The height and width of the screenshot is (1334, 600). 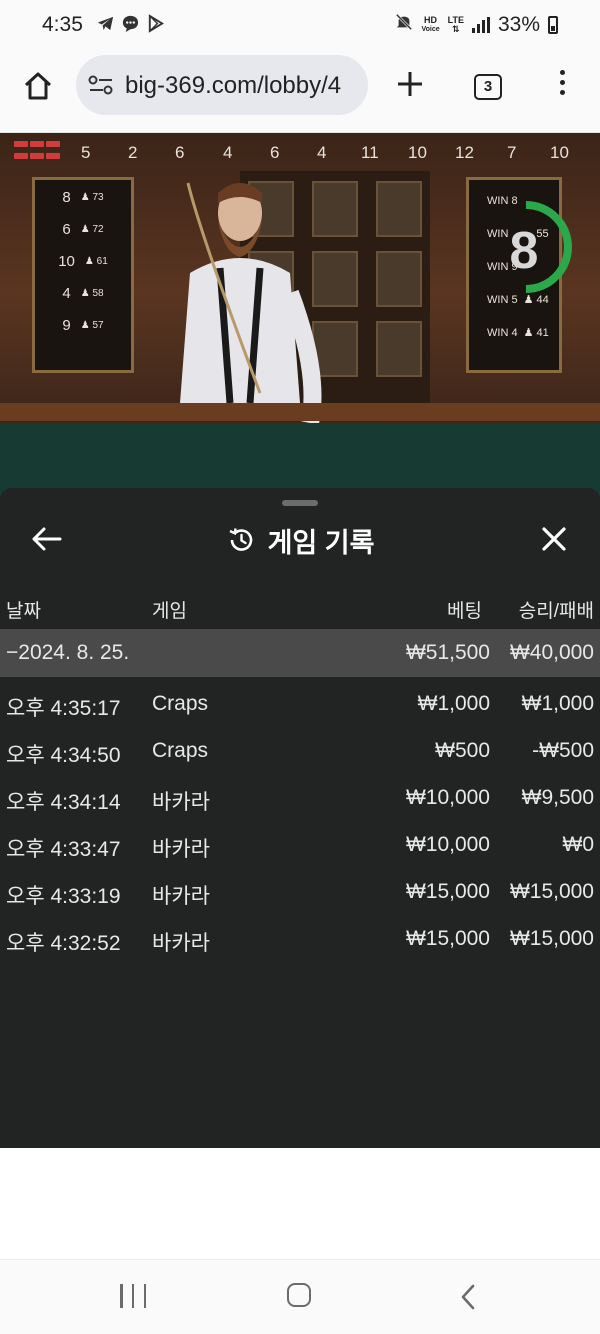 I want to click on battery-icon, so click(x=553, y=25).